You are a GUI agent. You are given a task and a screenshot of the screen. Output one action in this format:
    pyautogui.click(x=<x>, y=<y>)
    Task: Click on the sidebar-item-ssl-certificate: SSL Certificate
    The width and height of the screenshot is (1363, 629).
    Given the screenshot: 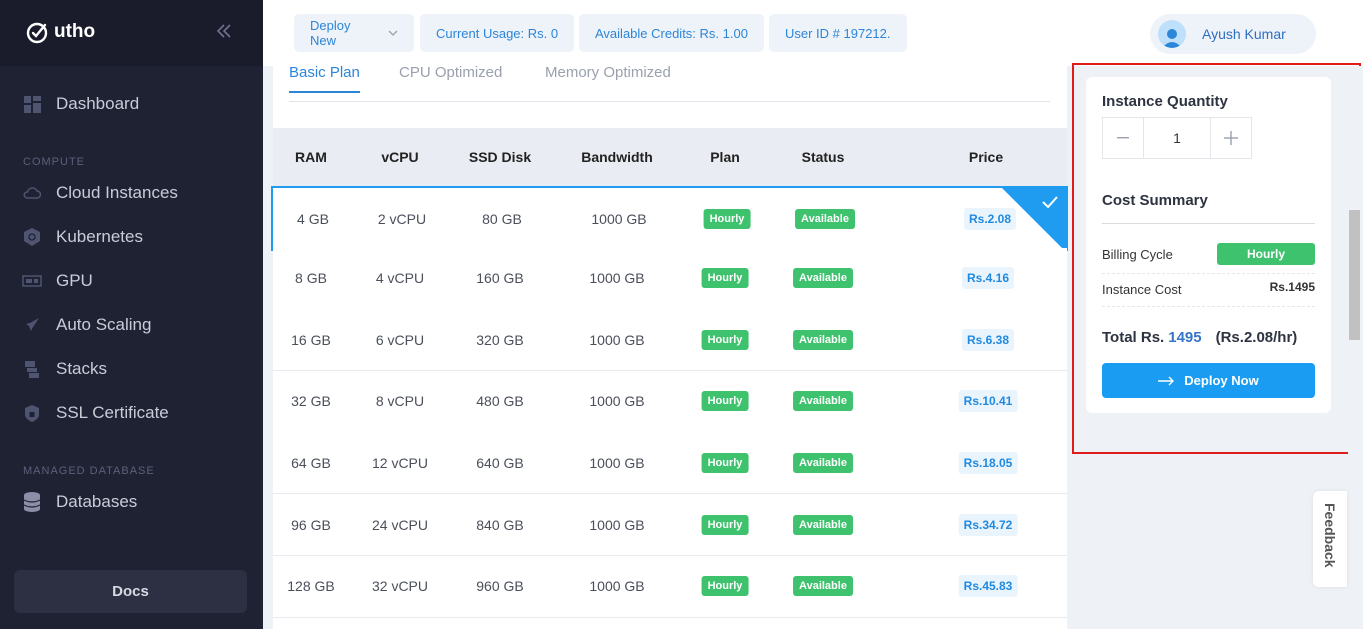 What is the action you would take?
    pyautogui.click(x=95, y=413)
    